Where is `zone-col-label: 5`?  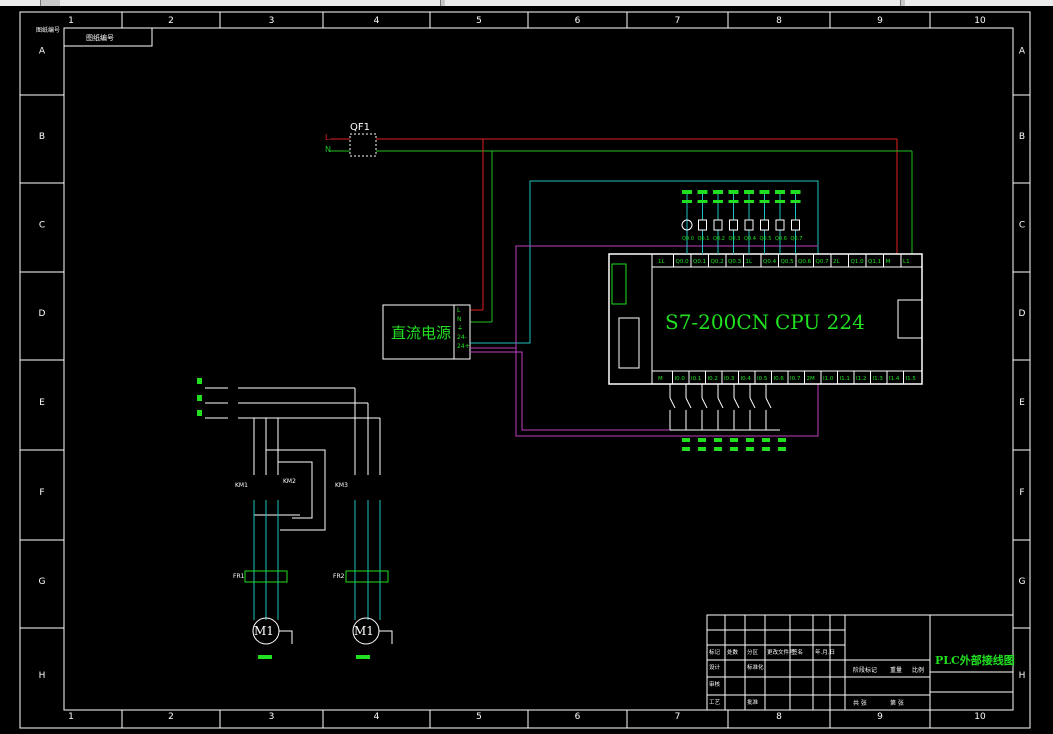 zone-col-label: 5 is located at coordinates (479, 717).